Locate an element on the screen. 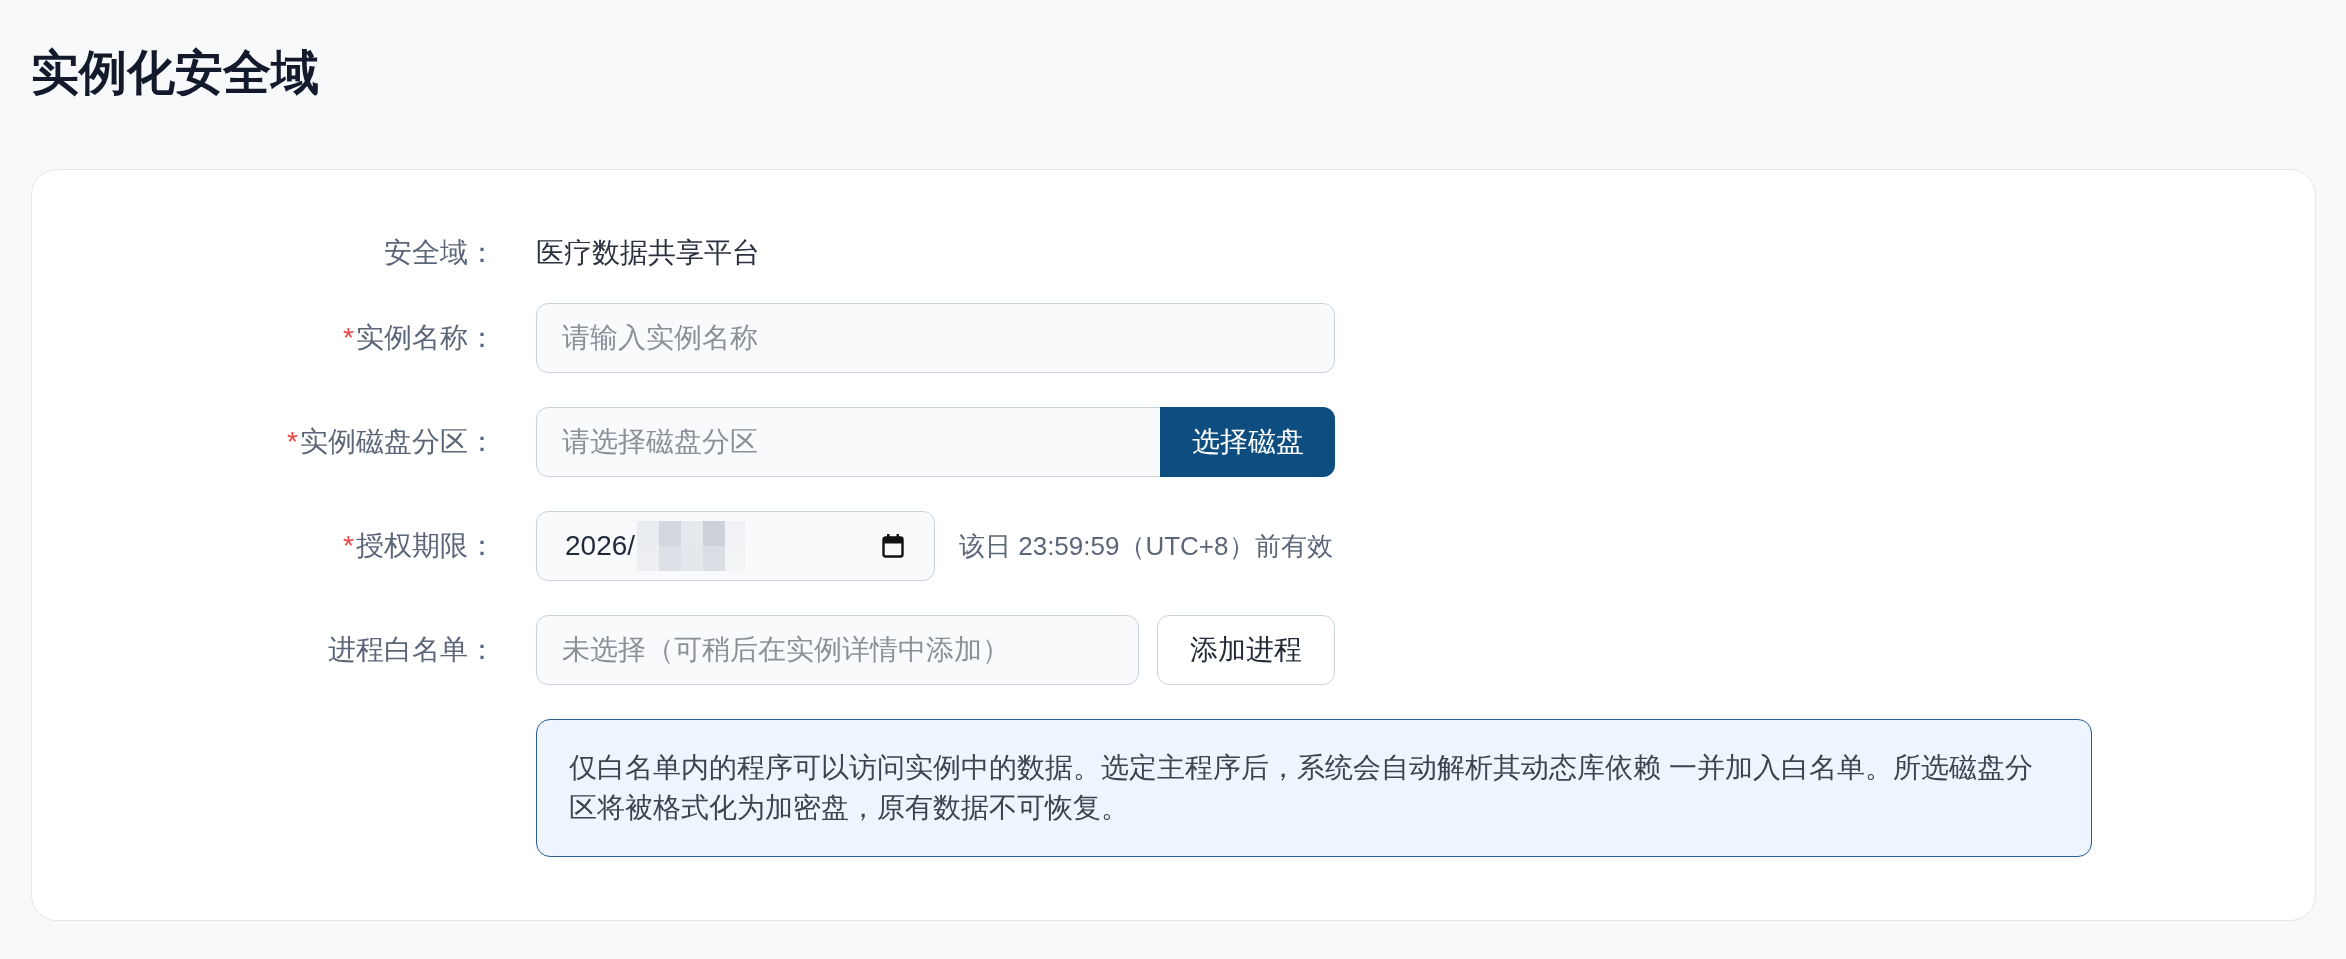 This screenshot has height=959, width=2346. field-label: 实例磁盘分区： is located at coordinates (398, 442).